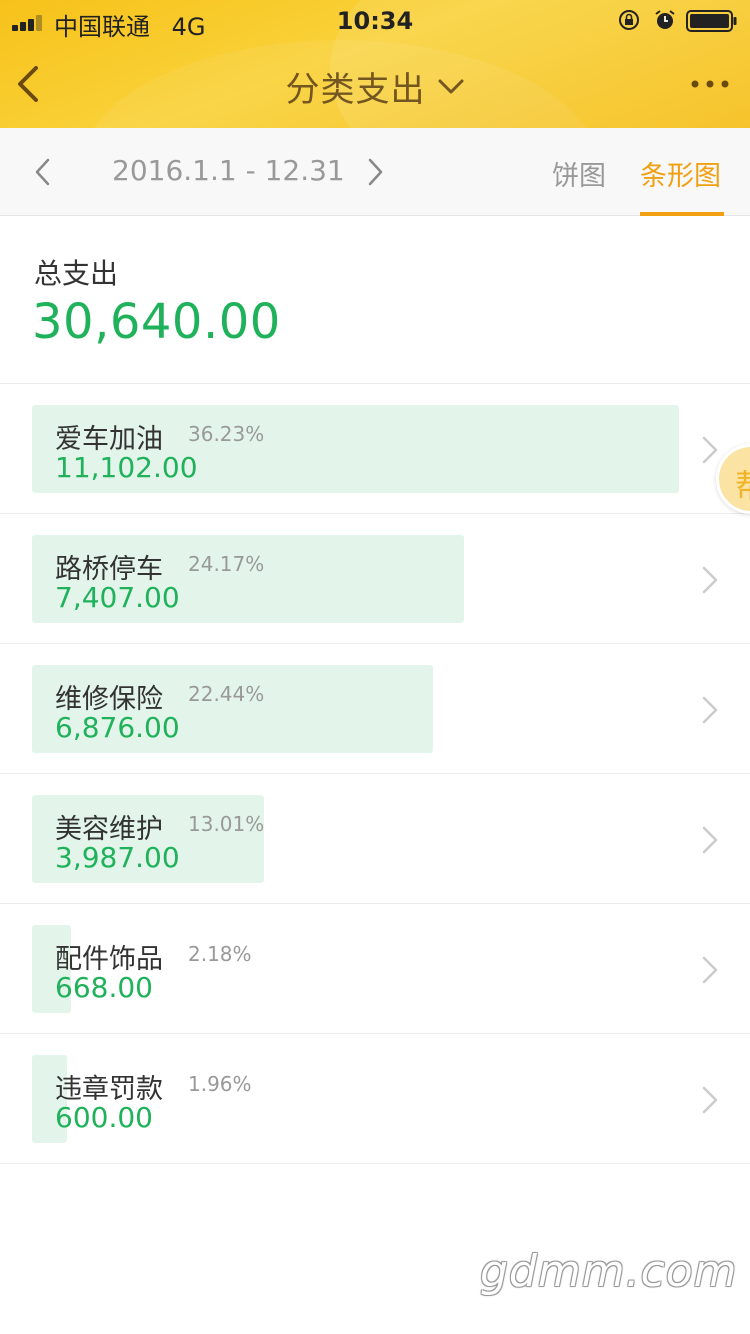 This screenshot has width=750, height=1334. Describe the element at coordinates (680, 173) in the screenshot. I see `tab-bar-chart: 条形图` at that location.